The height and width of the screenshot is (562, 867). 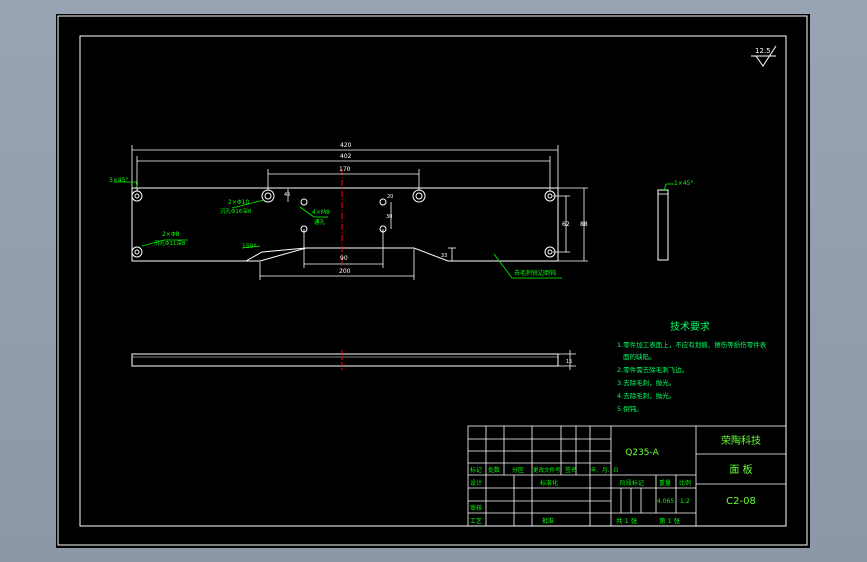 I want to click on dim-small-v: 45, so click(x=287, y=195).